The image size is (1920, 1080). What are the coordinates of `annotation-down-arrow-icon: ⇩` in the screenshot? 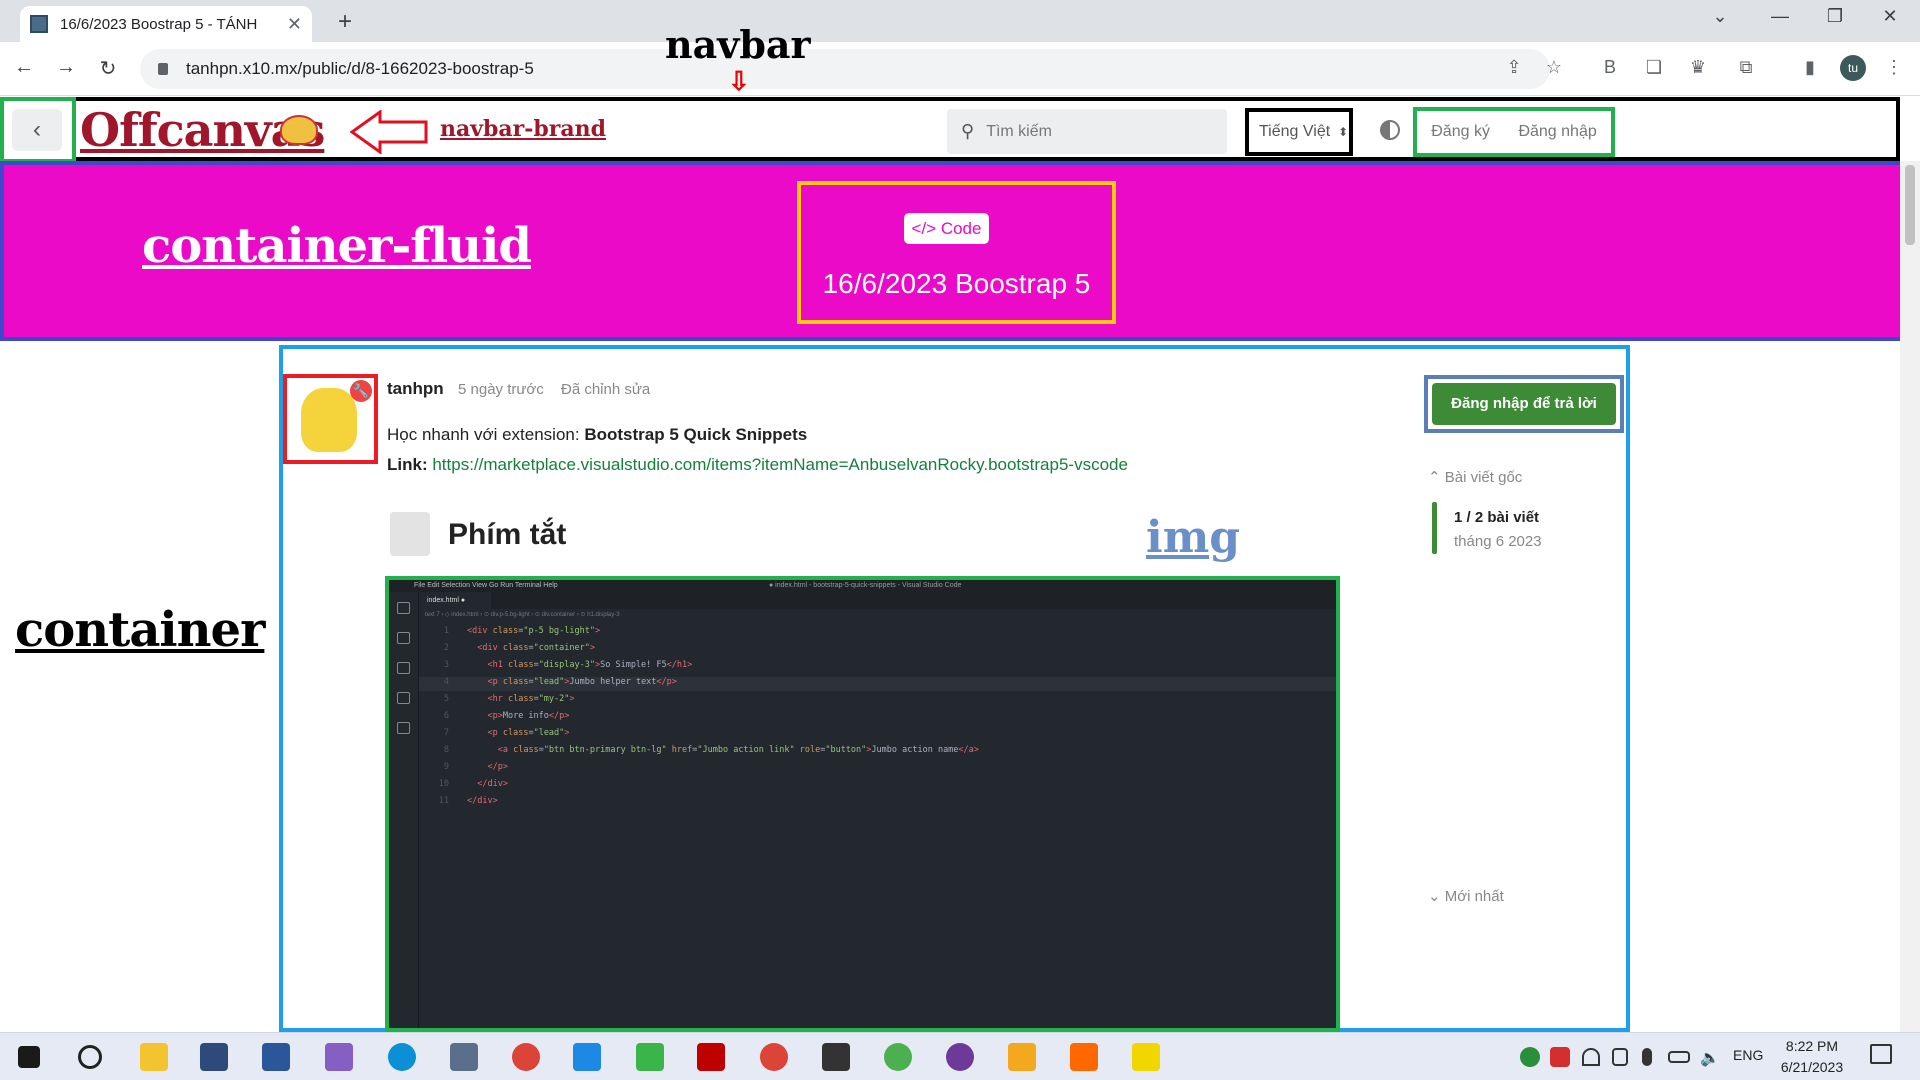 It's located at (739, 81).